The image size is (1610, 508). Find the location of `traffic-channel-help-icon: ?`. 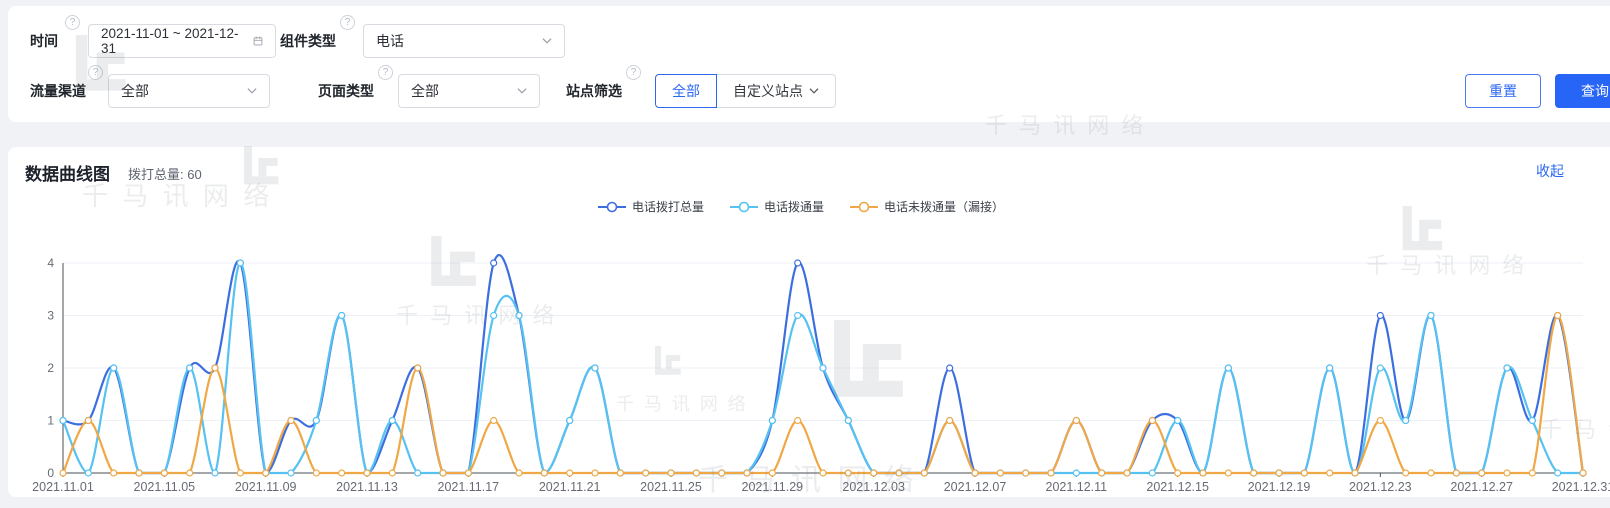

traffic-channel-help-icon: ? is located at coordinates (95, 72).